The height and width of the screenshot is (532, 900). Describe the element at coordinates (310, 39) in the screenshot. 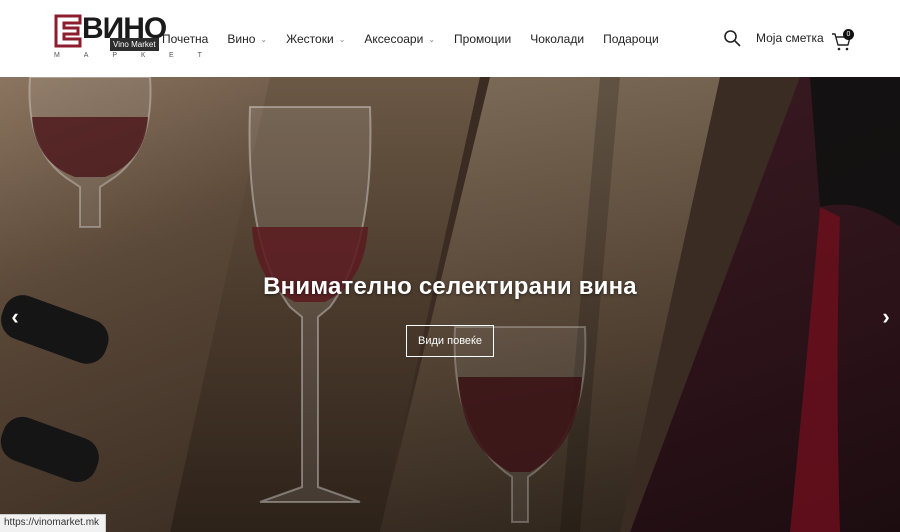

I see `nav-item-label: Жестоки` at that location.